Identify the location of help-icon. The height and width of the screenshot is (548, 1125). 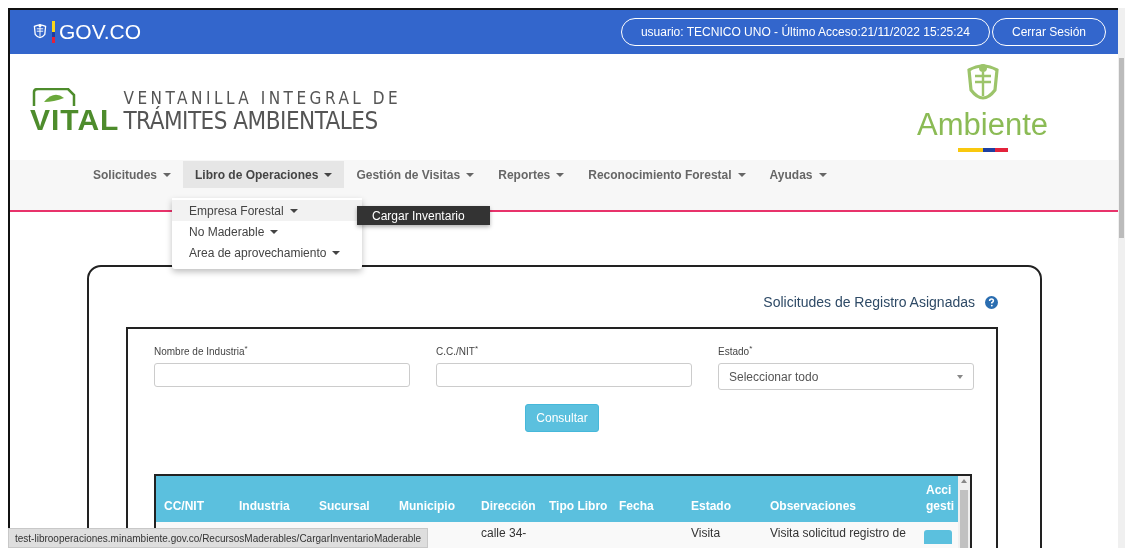
(991, 302).